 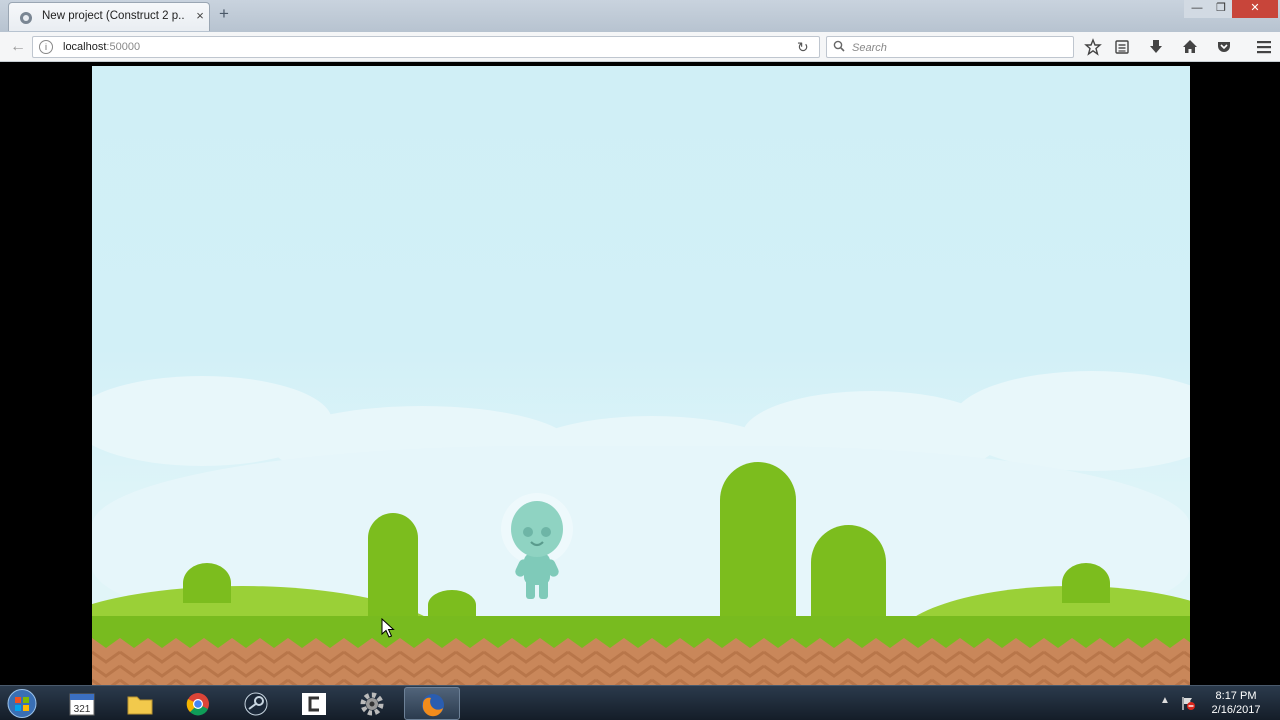 I want to click on url-host: localhost, so click(x=85, y=47).